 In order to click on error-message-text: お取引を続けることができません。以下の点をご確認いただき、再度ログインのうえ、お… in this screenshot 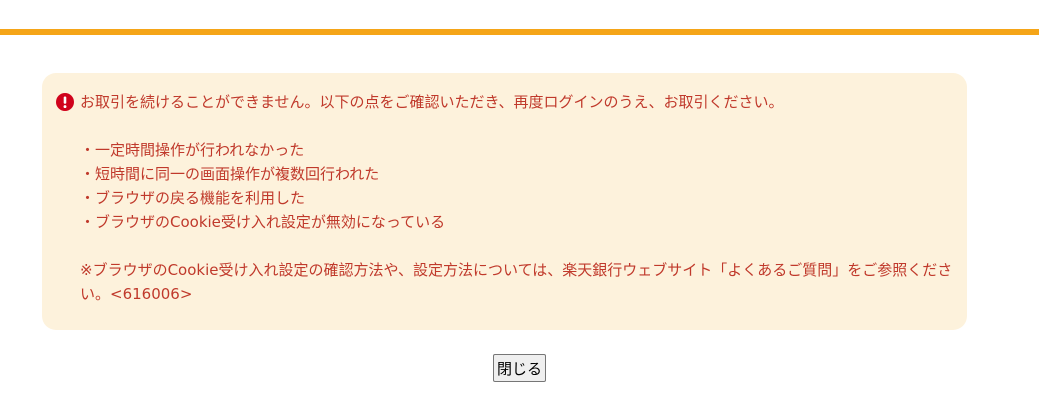, I will do `click(432, 102)`.